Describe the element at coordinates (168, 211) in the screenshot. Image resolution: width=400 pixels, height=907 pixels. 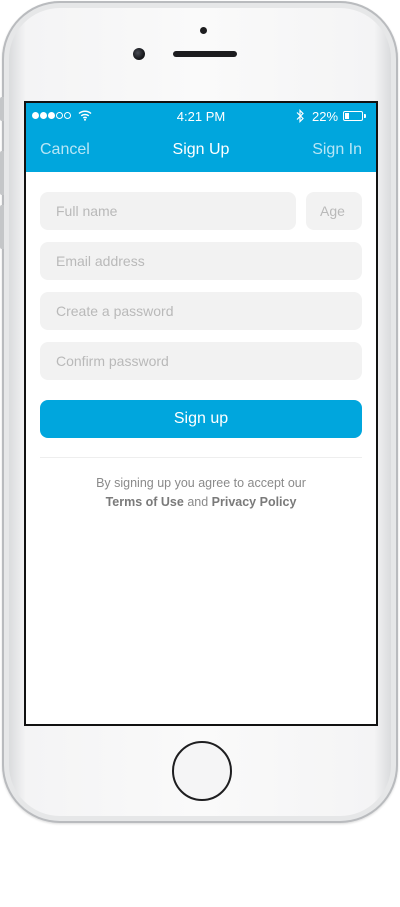
I see `full-name-input` at that location.